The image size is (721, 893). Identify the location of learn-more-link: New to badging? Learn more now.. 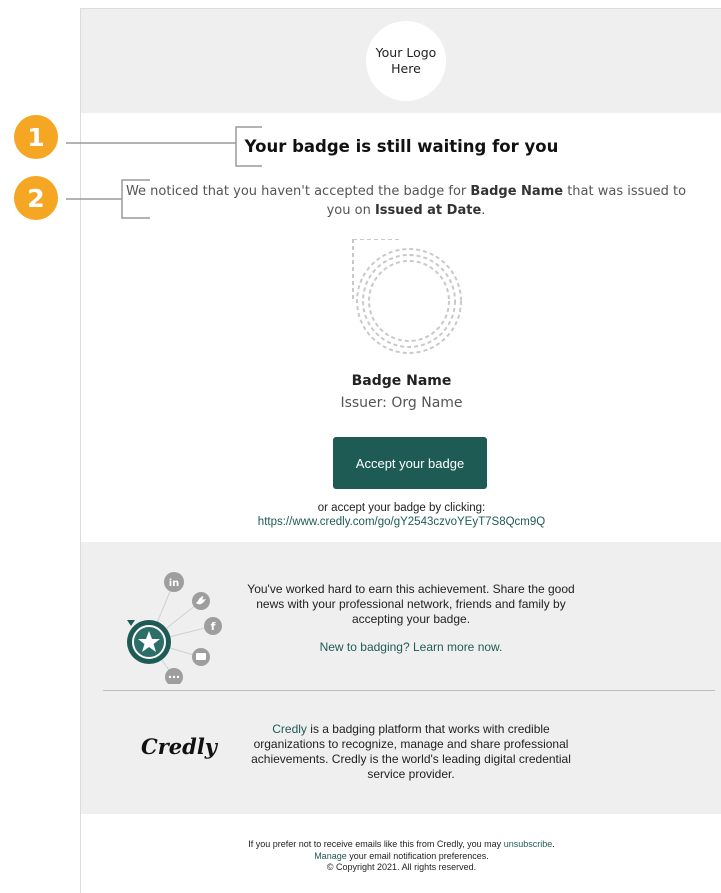
(411, 647).